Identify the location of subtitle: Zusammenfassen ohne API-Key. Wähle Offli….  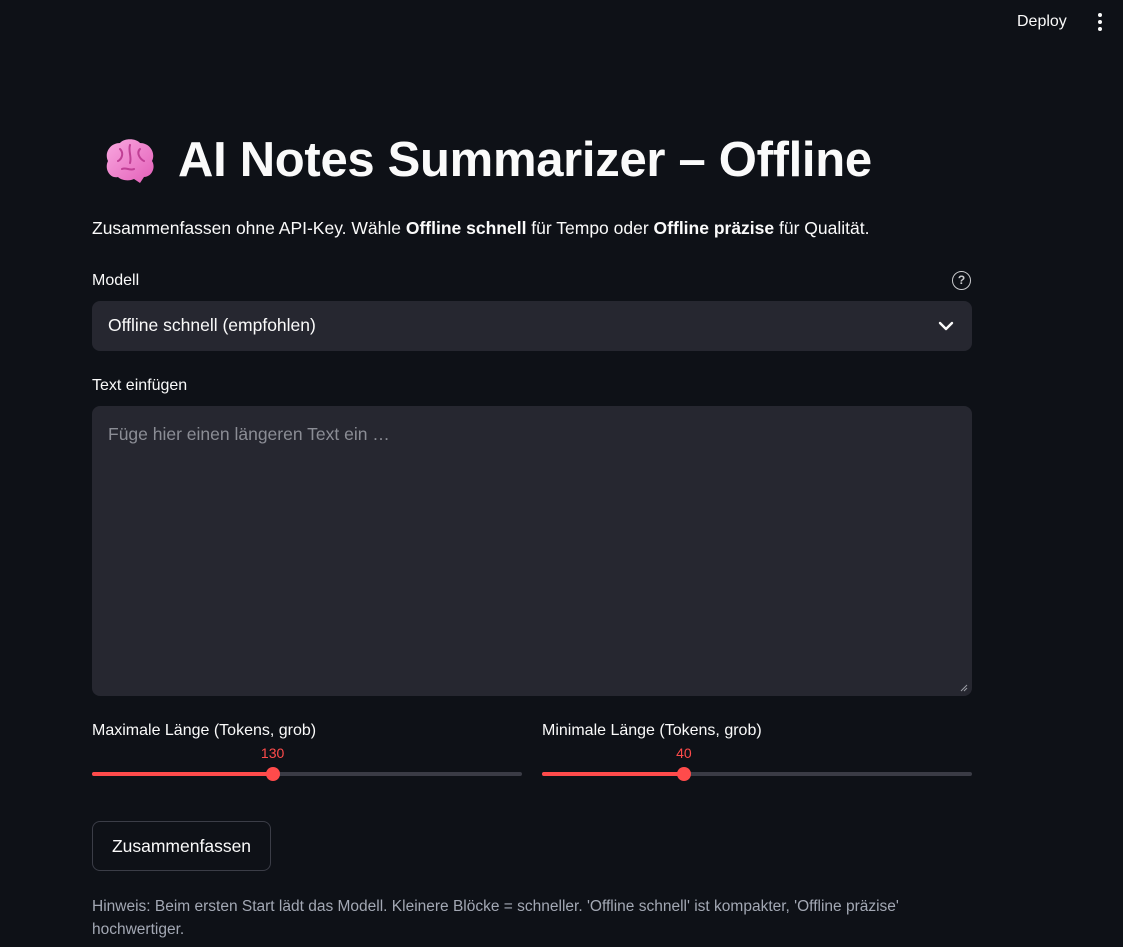
(480, 228).